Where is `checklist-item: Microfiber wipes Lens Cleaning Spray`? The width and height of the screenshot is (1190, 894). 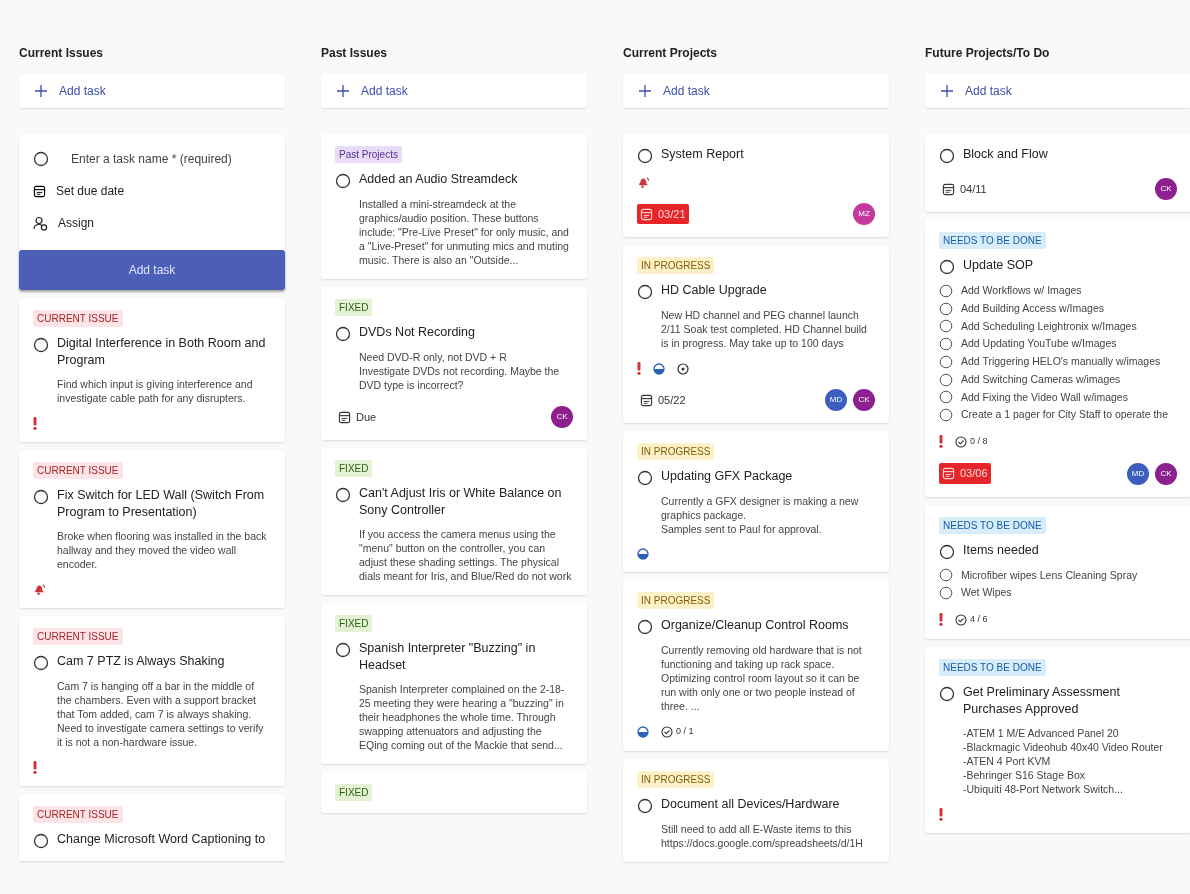 checklist-item: Microfiber wipes Lens Cleaning Spray is located at coordinates (1049, 575).